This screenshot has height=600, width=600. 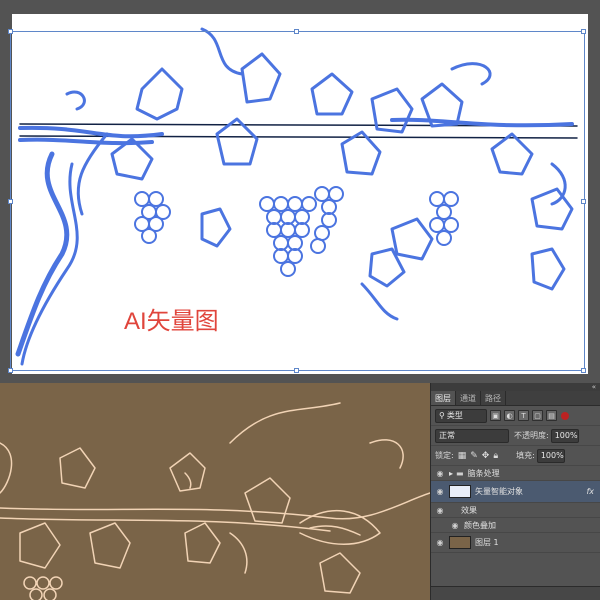 What do you see at coordinates (495, 456) in the screenshot?
I see `lock-all-icon: 🔒︎` at bounding box center [495, 456].